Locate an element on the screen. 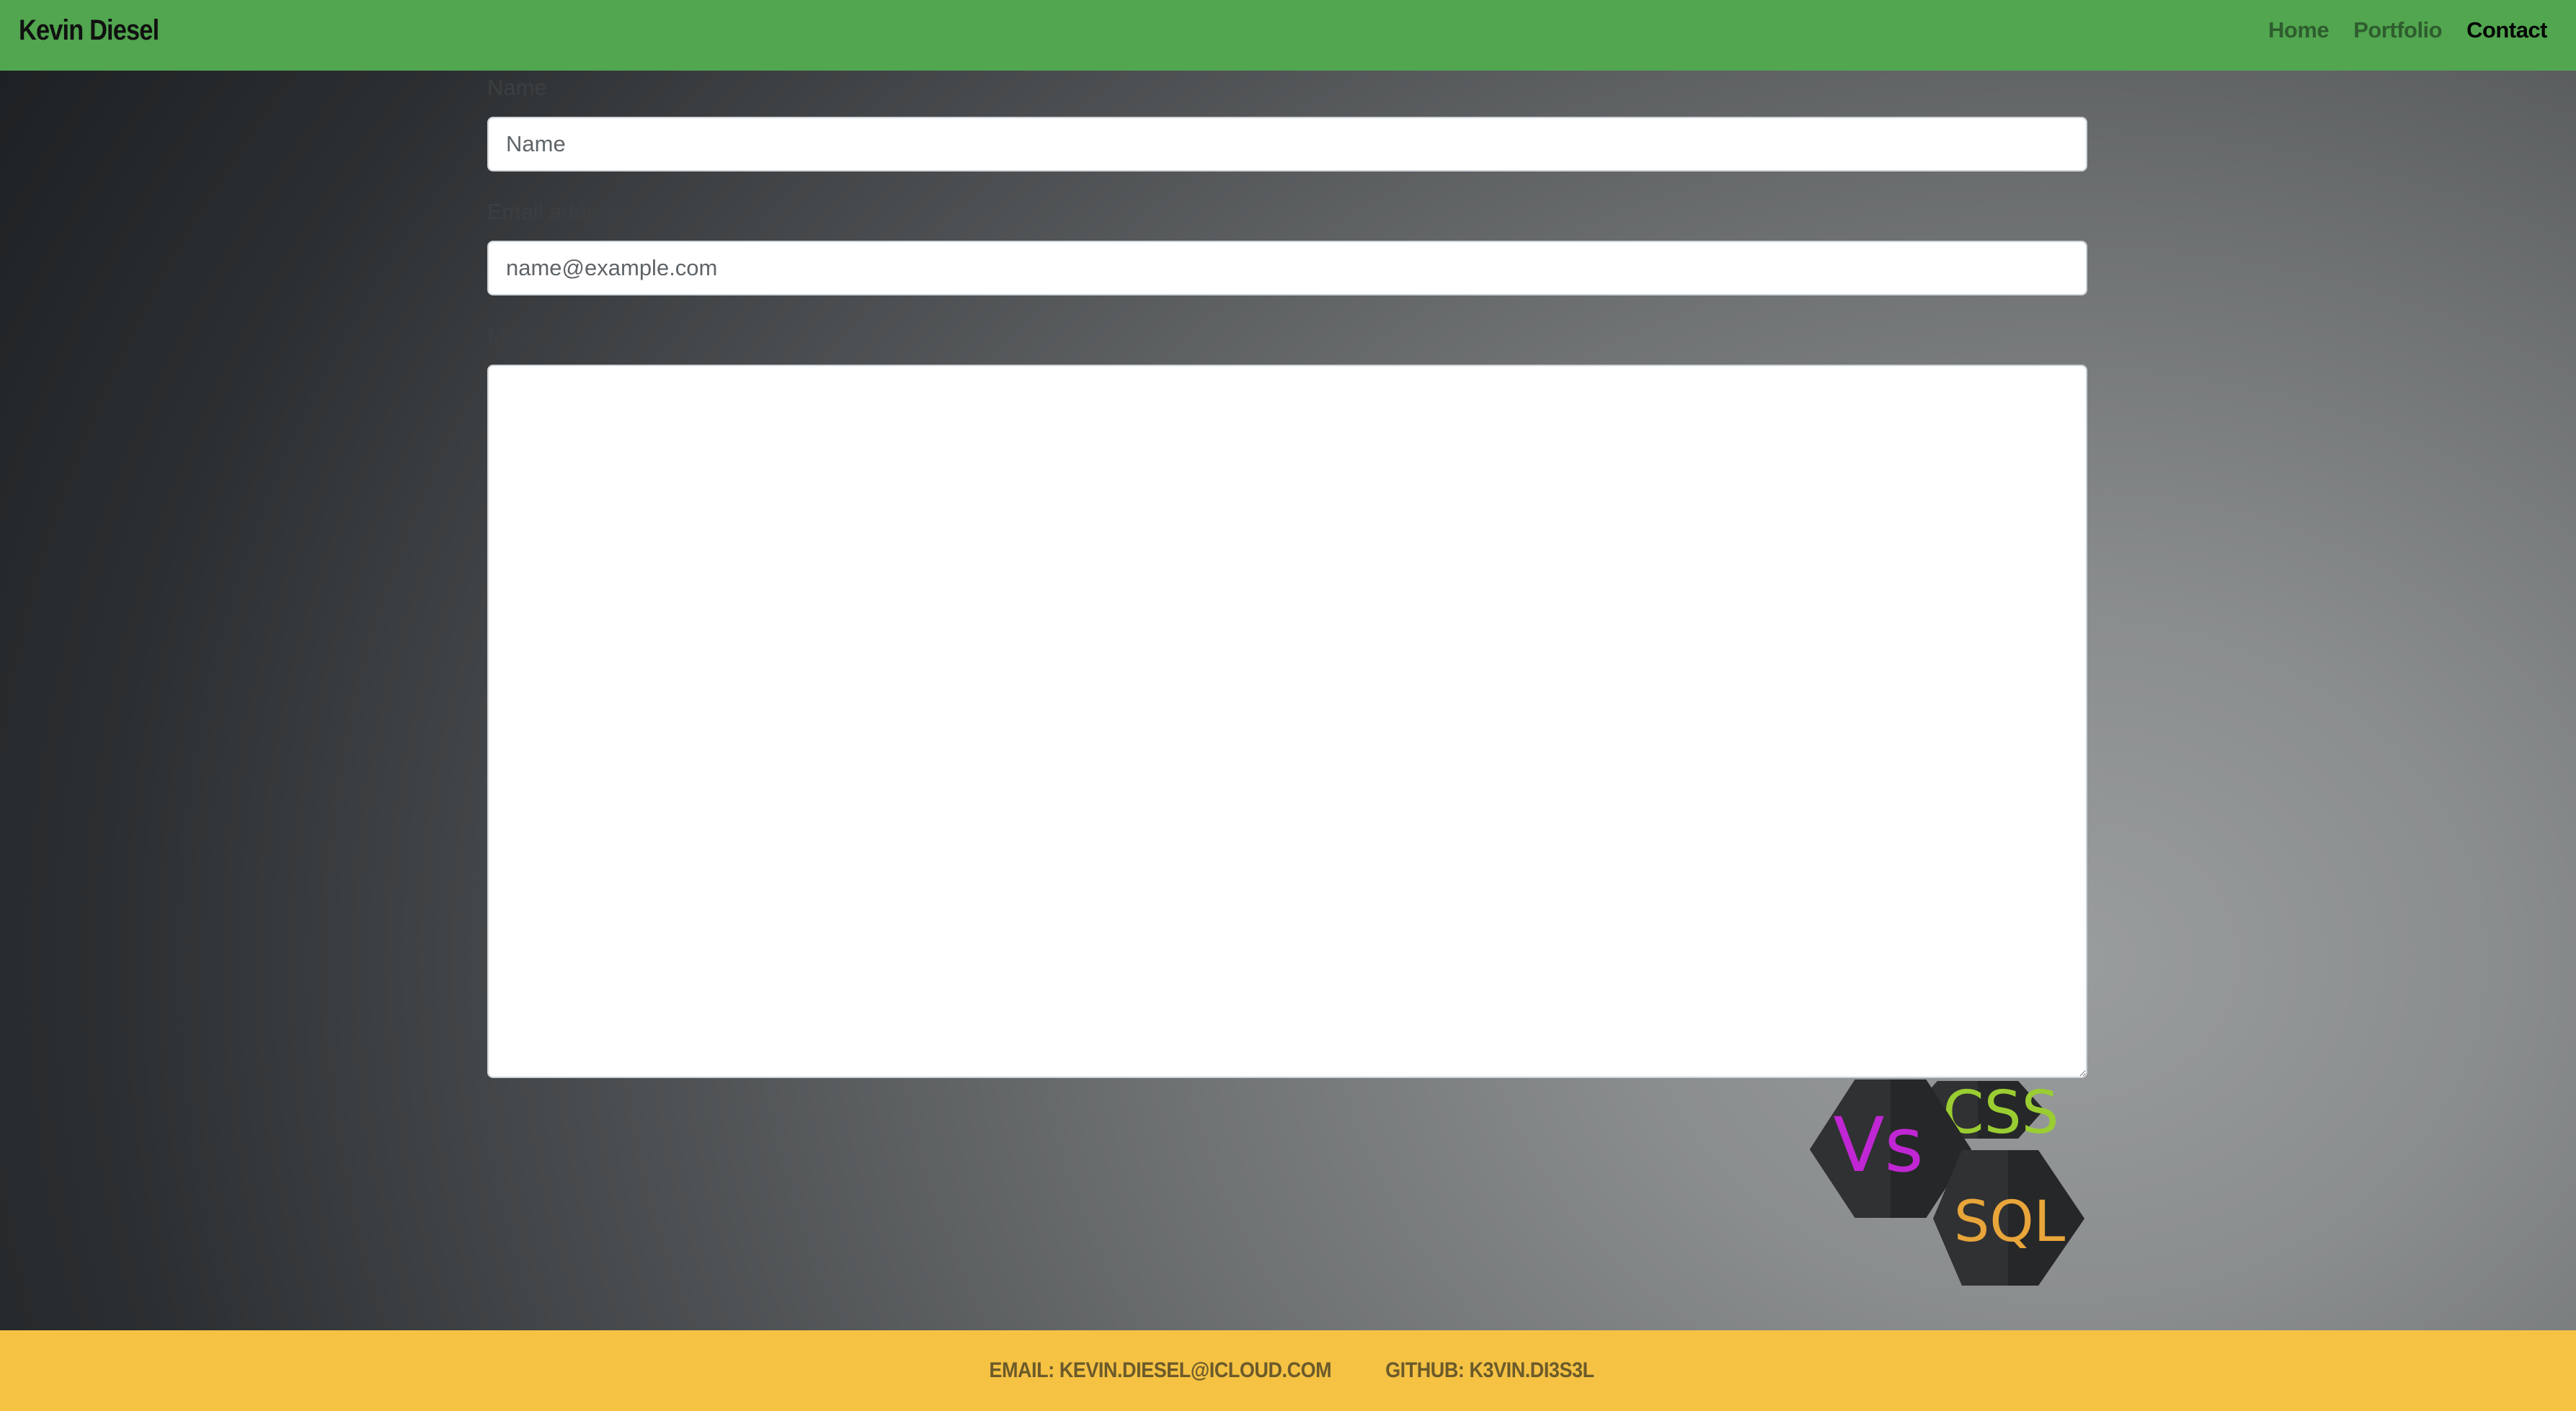 The width and height of the screenshot is (2576, 1411). message-label: Message is located at coordinates (532, 335).